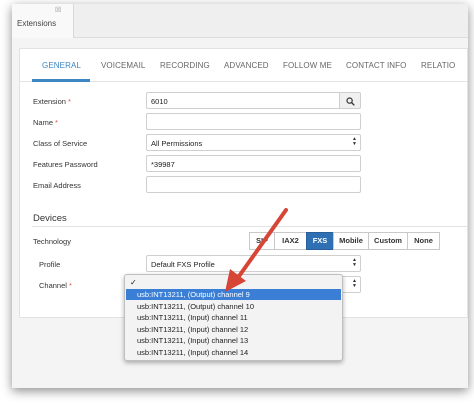 This screenshot has width=474, height=418. Describe the element at coordinates (123, 65) in the screenshot. I see `tab-voicemail: VOICEMAIL` at that location.